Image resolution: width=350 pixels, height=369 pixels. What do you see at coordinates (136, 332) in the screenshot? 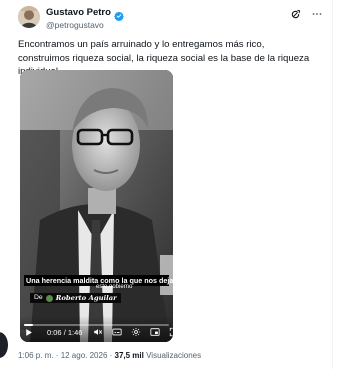
I see `settings-gear-icon` at bounding box center [136, 332].